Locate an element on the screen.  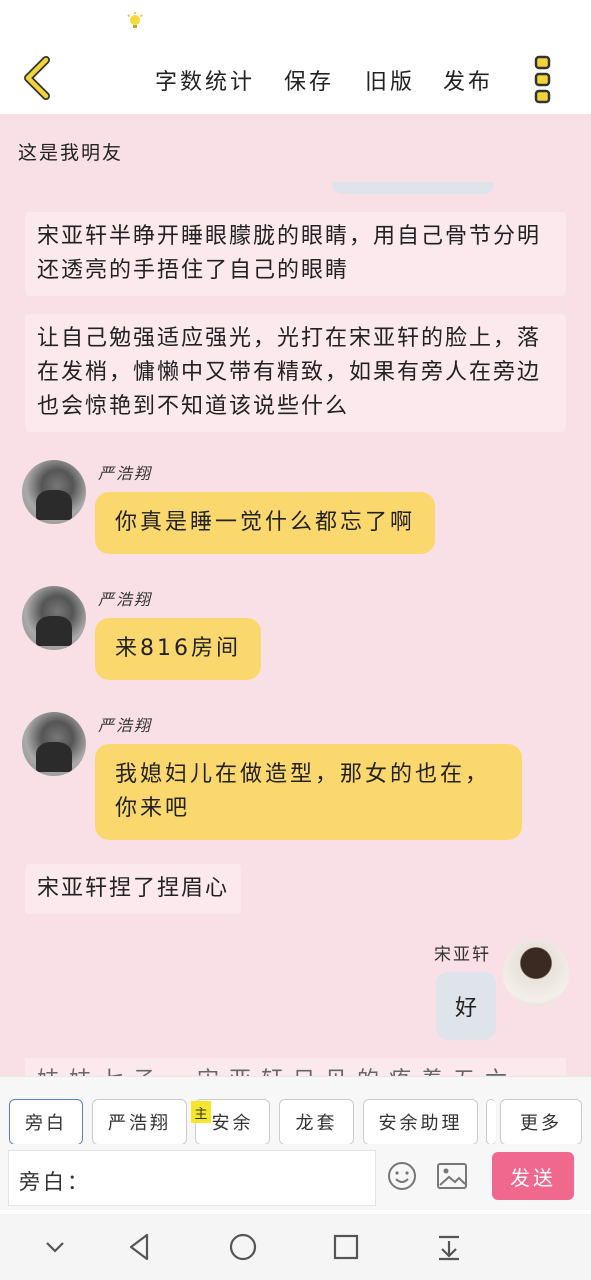
narration-message: 宋亚轩半睁开睡眼朦胧的眼睛，用自己骨节分明还透亮的手捂住了自己的眼睛 is located at coordinates (295, 254).